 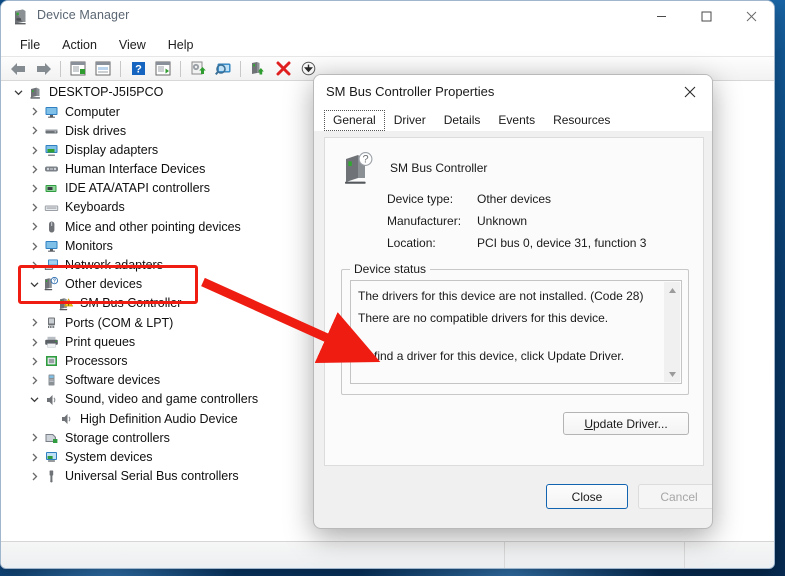 I want to click on help-icon: ?, so click(x=138, y=69).